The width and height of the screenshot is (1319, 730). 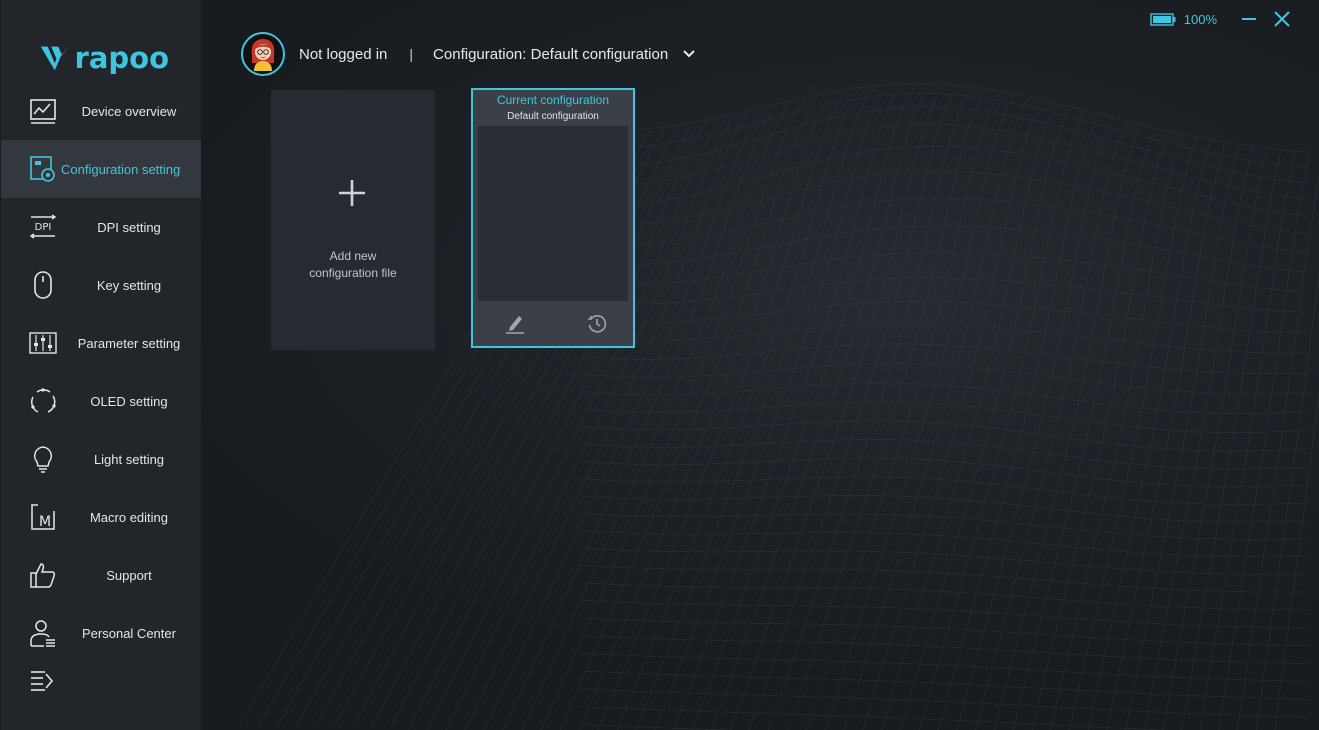 I want to click on bulb-icon, so click(x=43, y=459).